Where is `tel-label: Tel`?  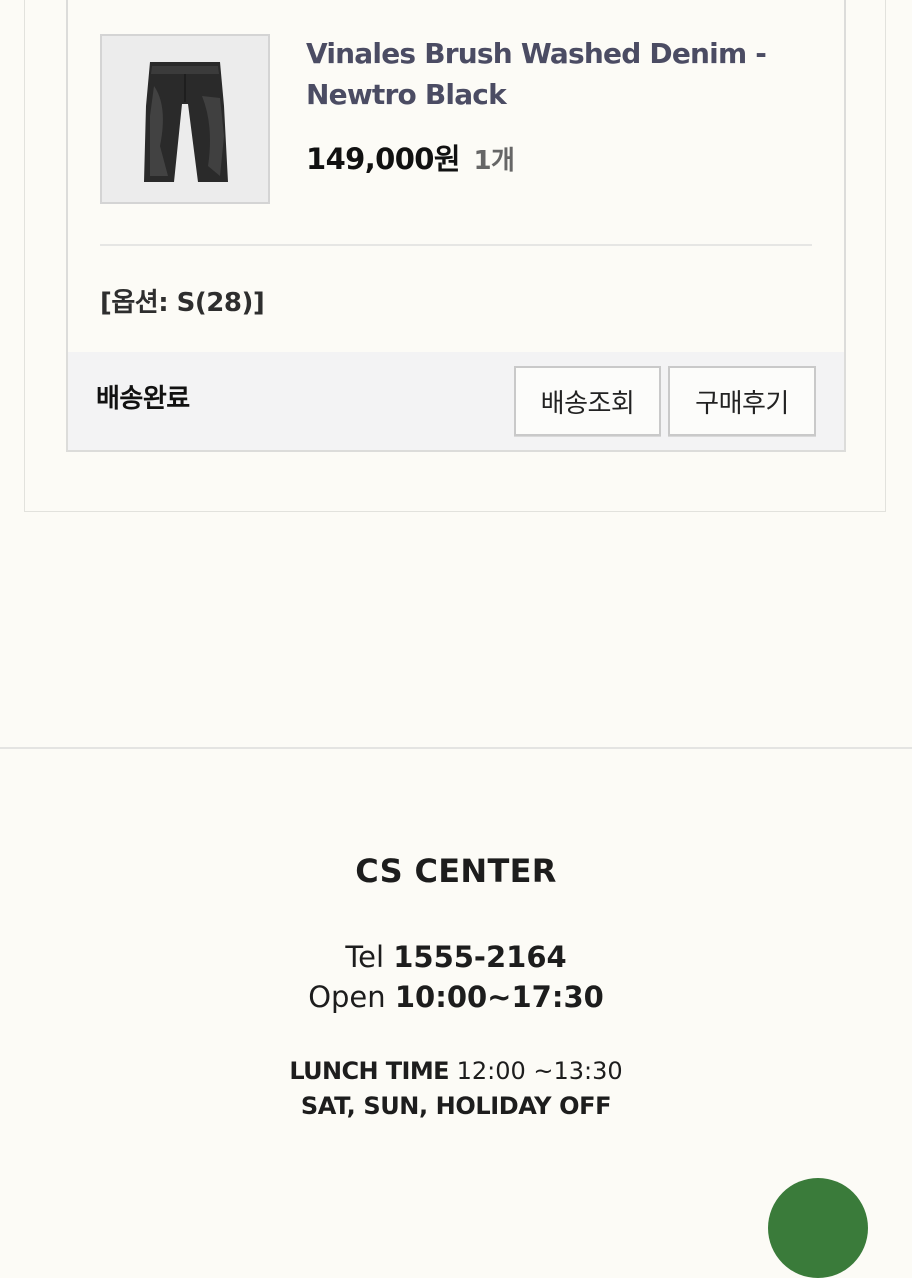 tel-label: Tel is located at coordinates (364, 957).